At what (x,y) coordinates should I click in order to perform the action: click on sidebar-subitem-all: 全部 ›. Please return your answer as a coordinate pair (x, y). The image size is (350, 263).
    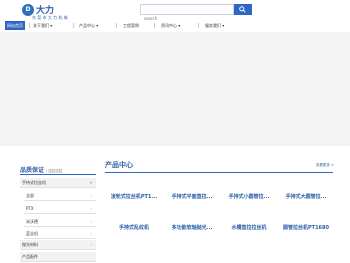
    Looking at the image, I should click on (60, 196).